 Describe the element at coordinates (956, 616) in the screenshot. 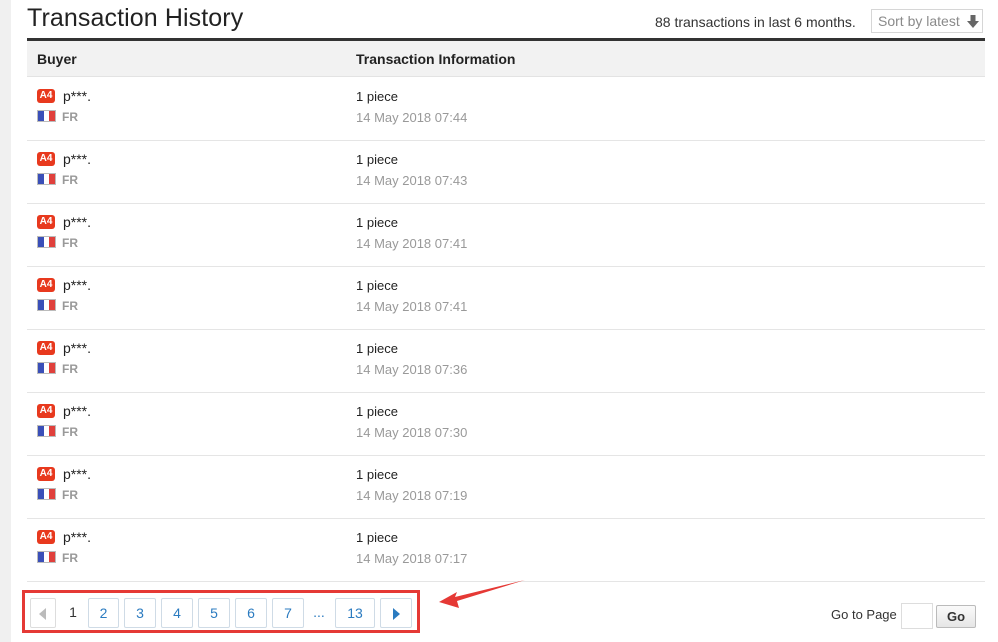

I see `go-button: Go` at that location.